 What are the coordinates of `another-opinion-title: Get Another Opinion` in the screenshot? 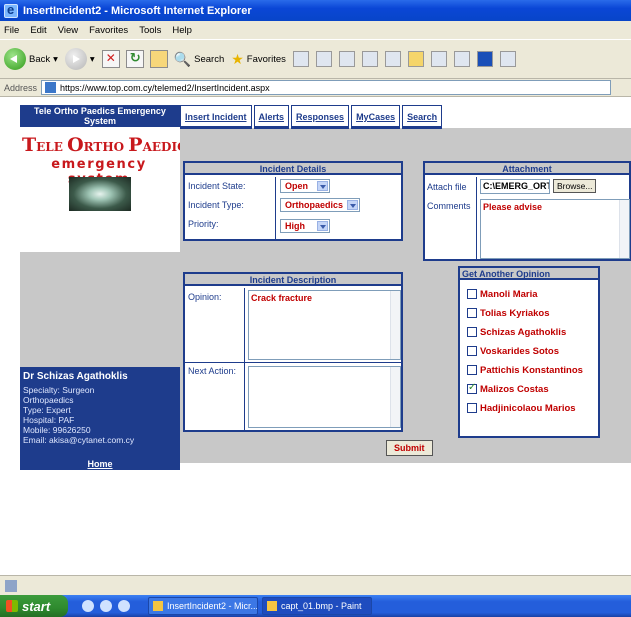 It's located at (529, 274).